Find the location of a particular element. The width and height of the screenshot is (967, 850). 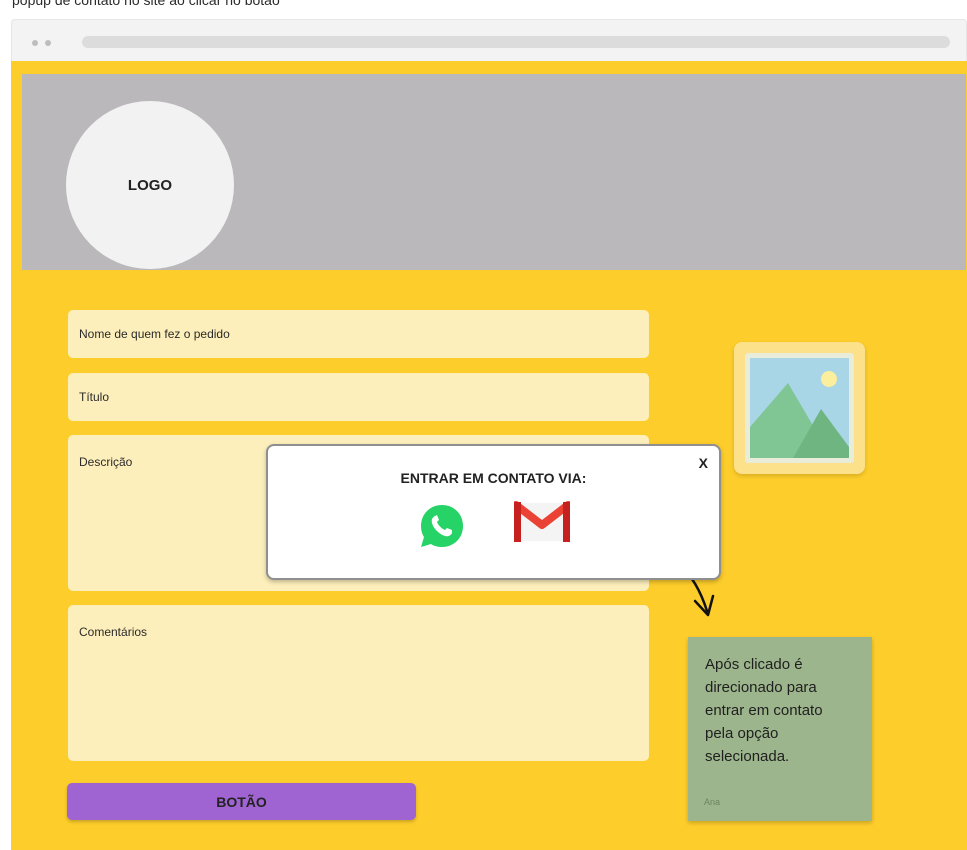

whatsapp-icon is located at coordinates (442, 526).